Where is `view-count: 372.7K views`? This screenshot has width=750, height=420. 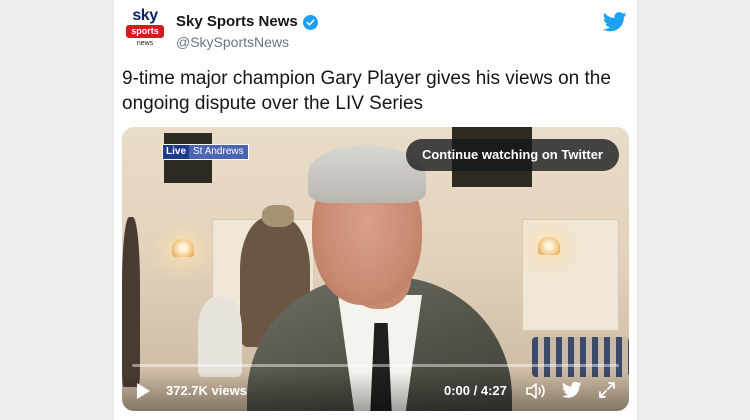
view-count: 372.7K views is located at coordinates (206, 390).